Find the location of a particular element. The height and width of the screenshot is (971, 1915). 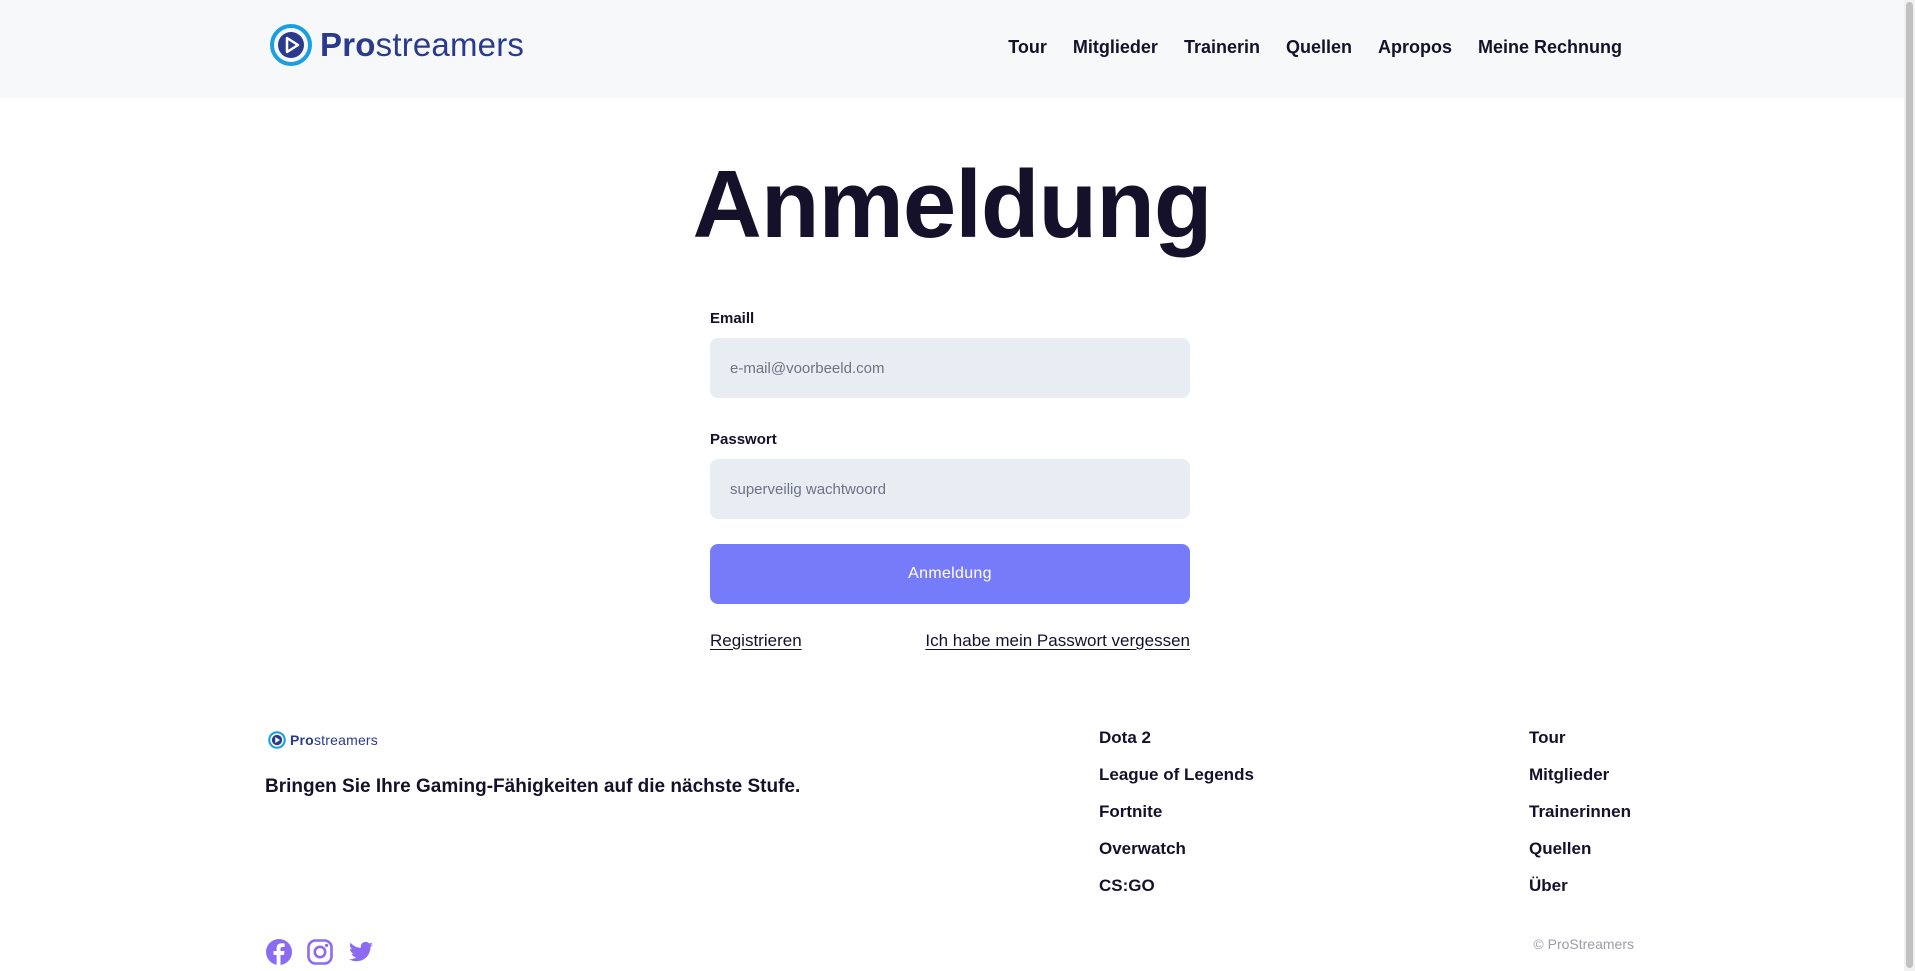

footer-logo: Prostreamers is located at coordinates (323, 740).